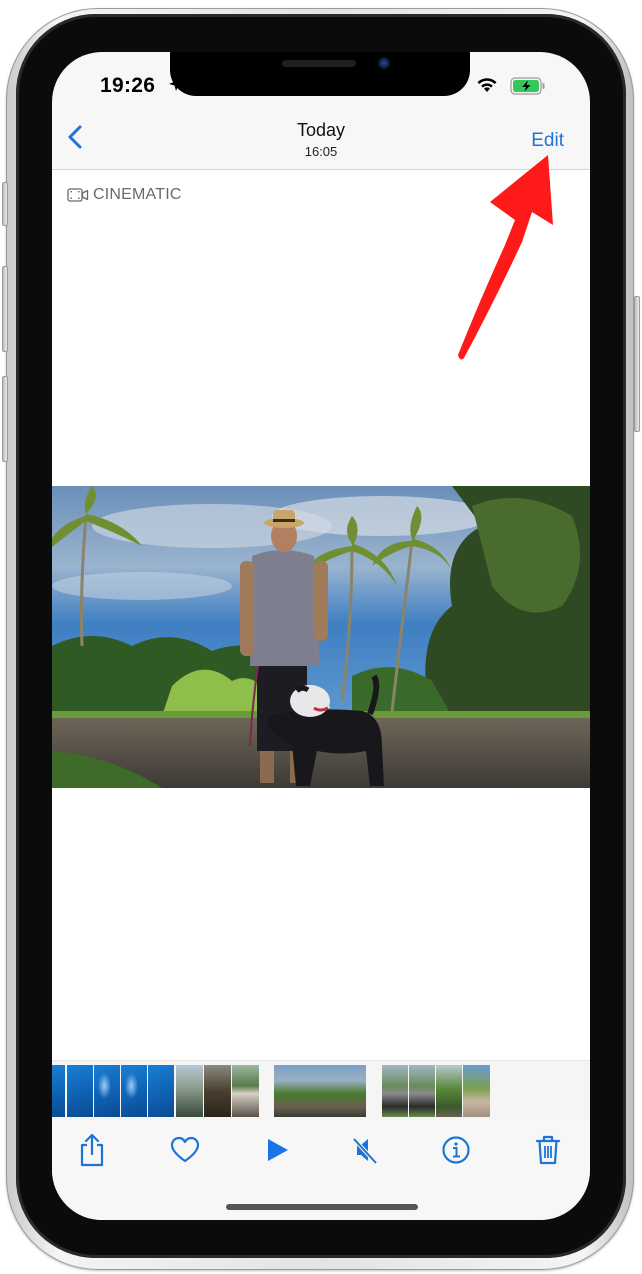 This screenshot has width=642, height=1274. What do you see at coordinates (547, 141) in the screenshot?
I see `edit-button: Edit` at bounding box center [547, 141].